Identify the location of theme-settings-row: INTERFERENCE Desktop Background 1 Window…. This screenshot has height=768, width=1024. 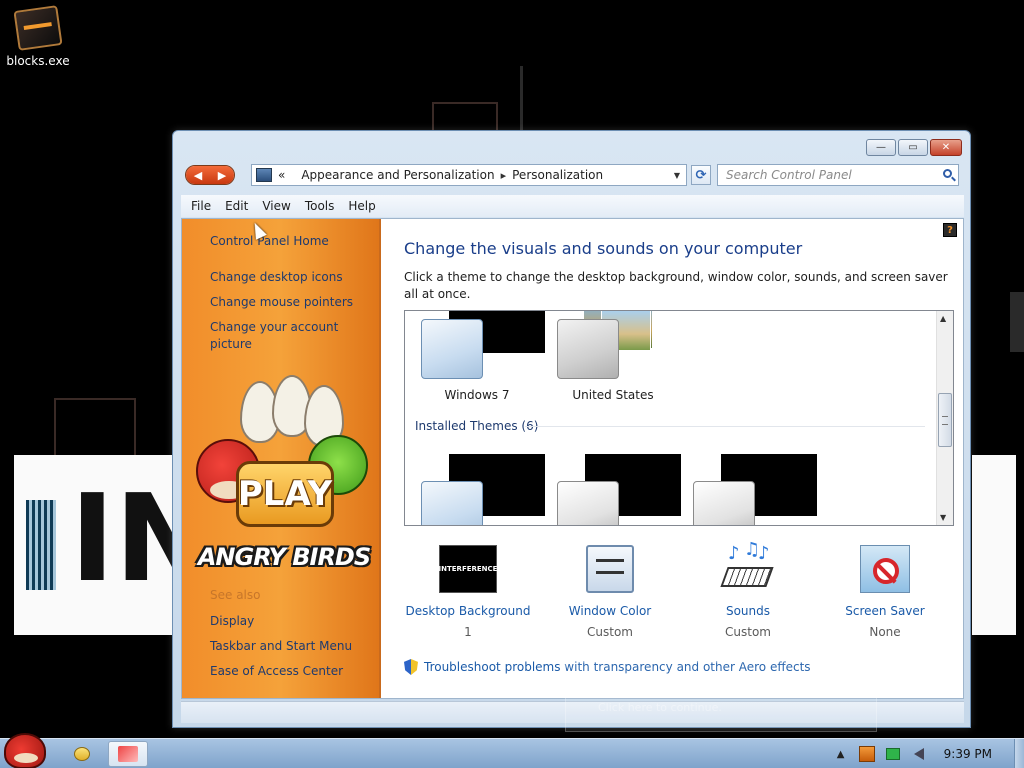
(684, 592).